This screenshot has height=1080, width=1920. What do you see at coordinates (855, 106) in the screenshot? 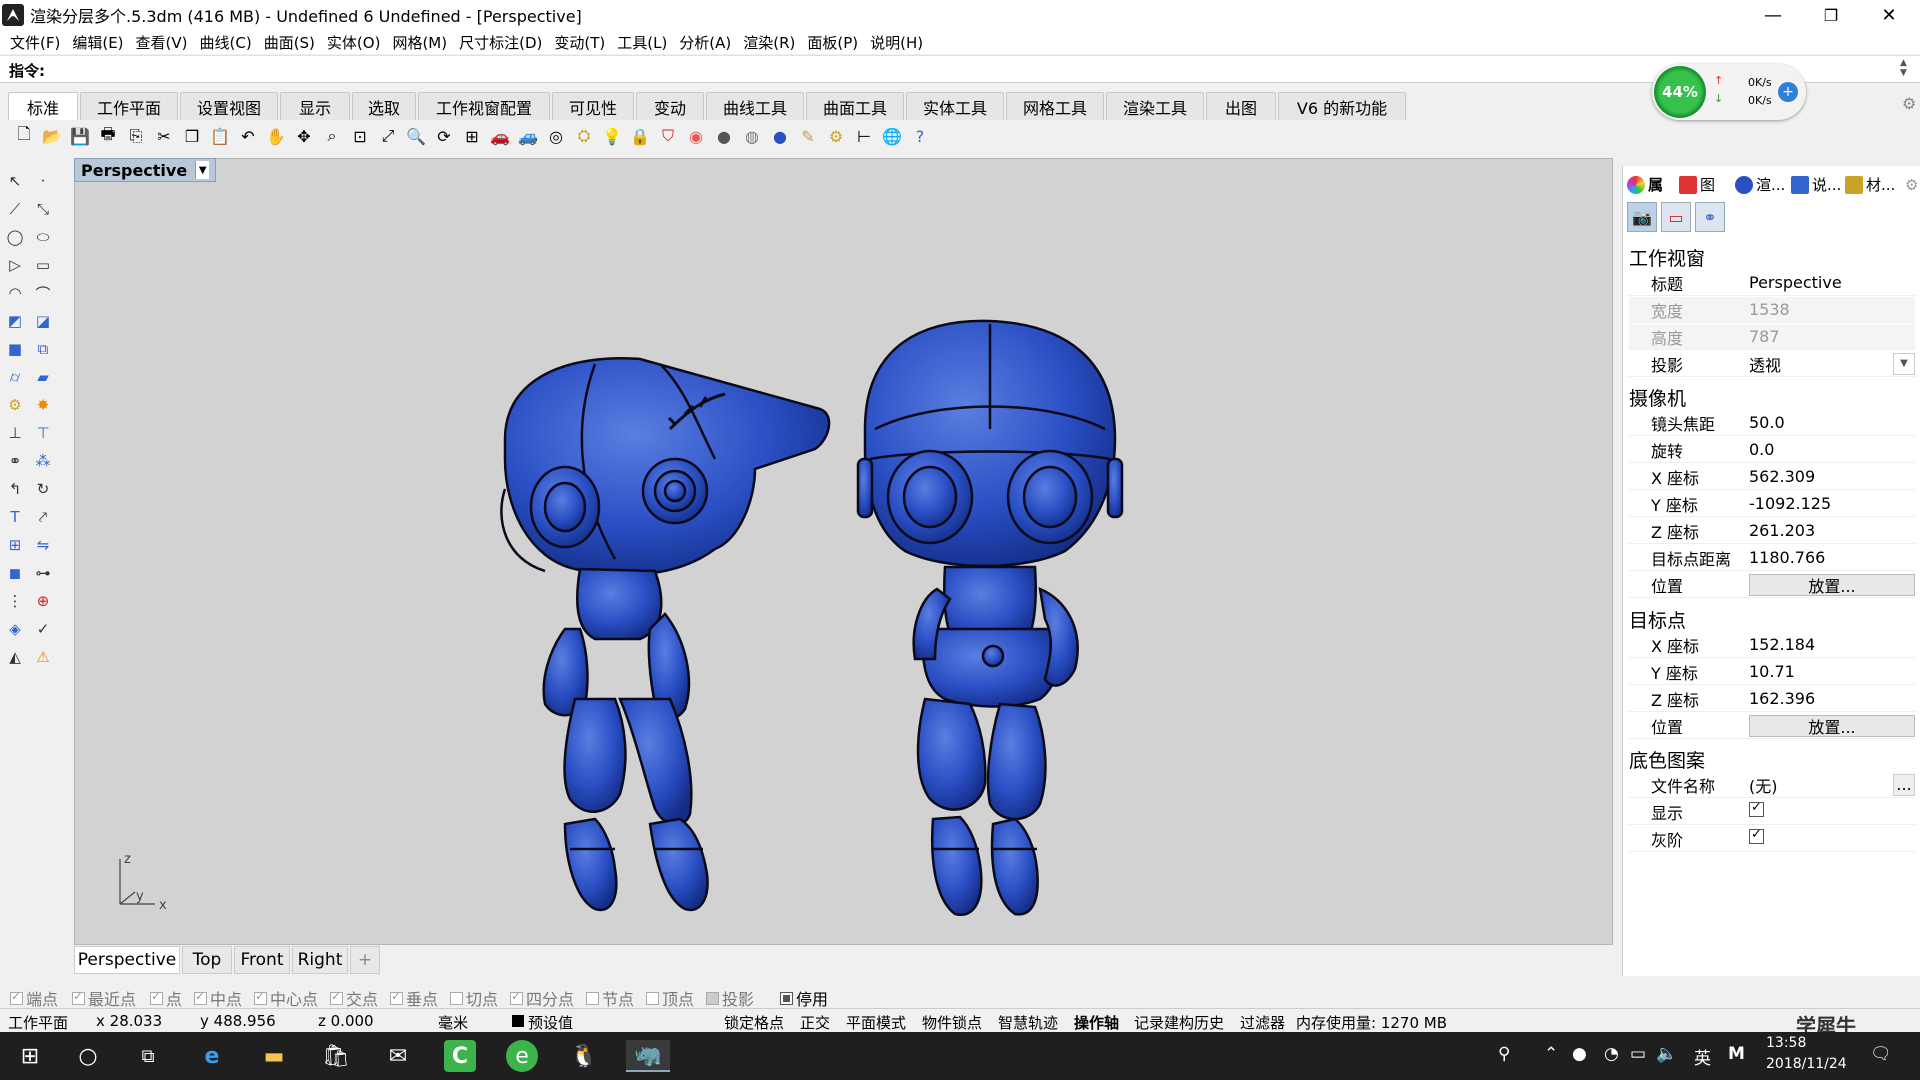
I see `tab-surface-tools: 曲面工具` at bounding box center [855, 106].